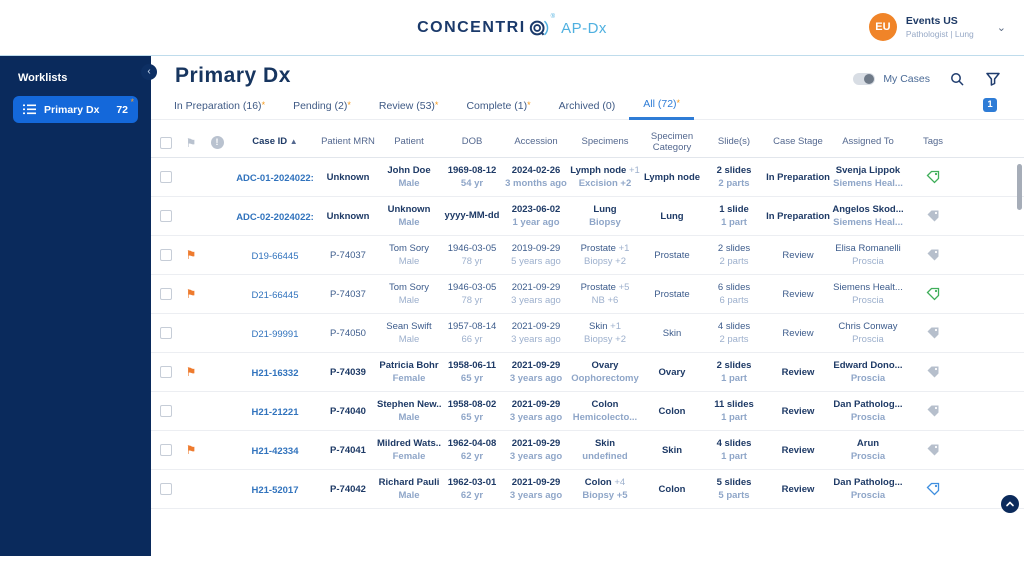 This screenshot has width=1024, height=576. What do you see at coordinates (409, 142) in the screenshot?
I see `col-patient: Patient` at bounding box center [409, 142].